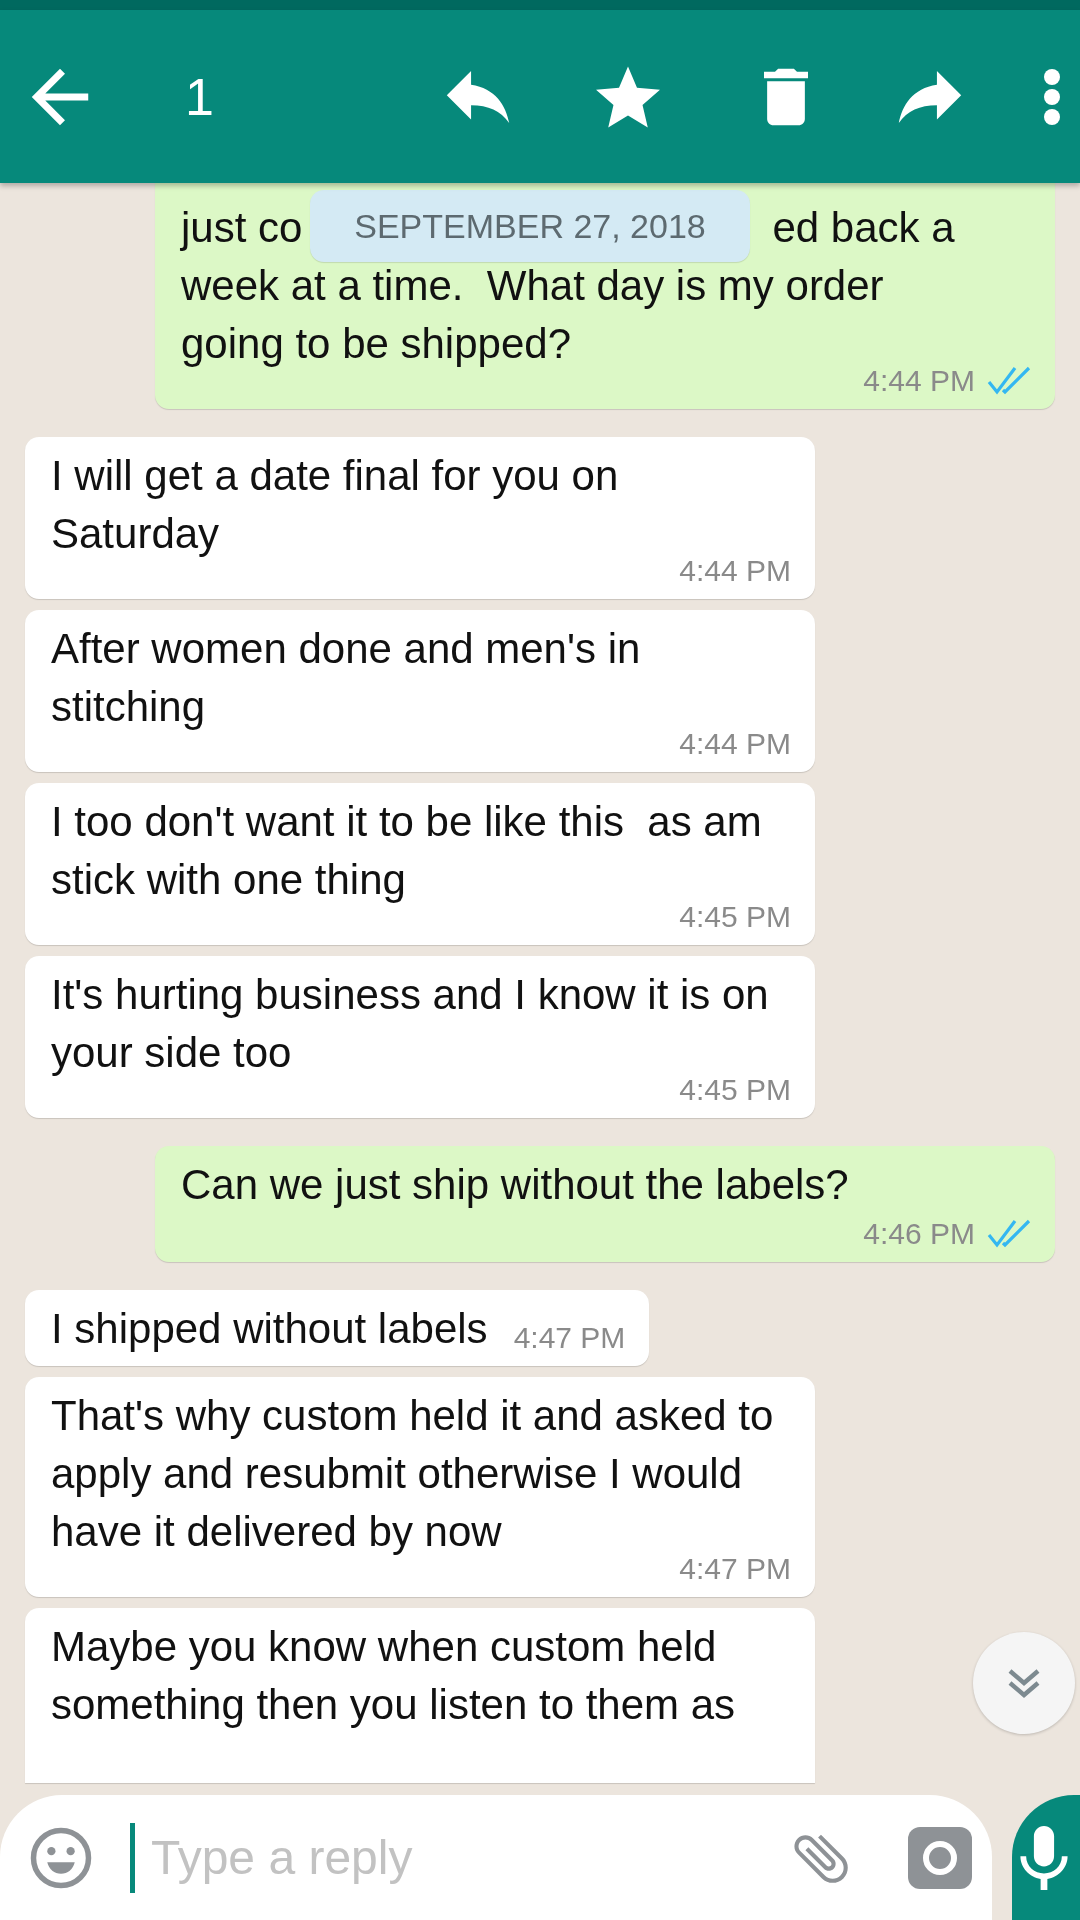 Image resolution: width=1080 pixels, height=1920 pixels. What do you see at coordinates (1052, 96) in the screenshot?
I see `more-options-button` at bounding box center [1052, 96].